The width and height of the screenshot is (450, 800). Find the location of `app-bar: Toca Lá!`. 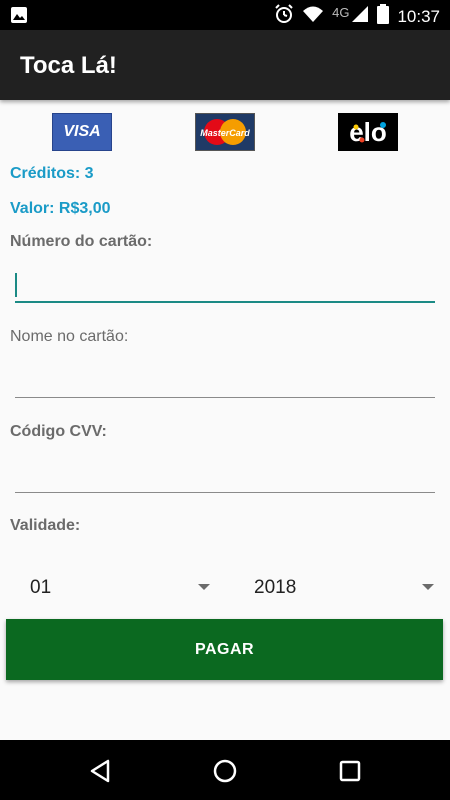

app-bar: Toca Lá! is located at coordinates (225, 65).